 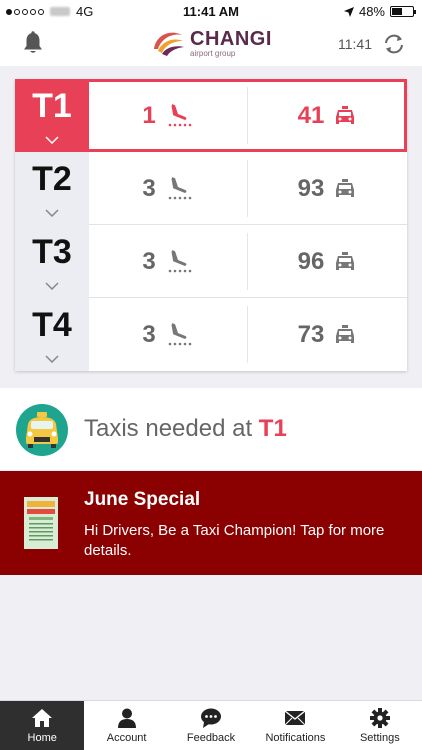 What do you see at coordinates (52, 252) in the screenshot?
I see `terminal-name: T3` at bounding box center [52, 252].